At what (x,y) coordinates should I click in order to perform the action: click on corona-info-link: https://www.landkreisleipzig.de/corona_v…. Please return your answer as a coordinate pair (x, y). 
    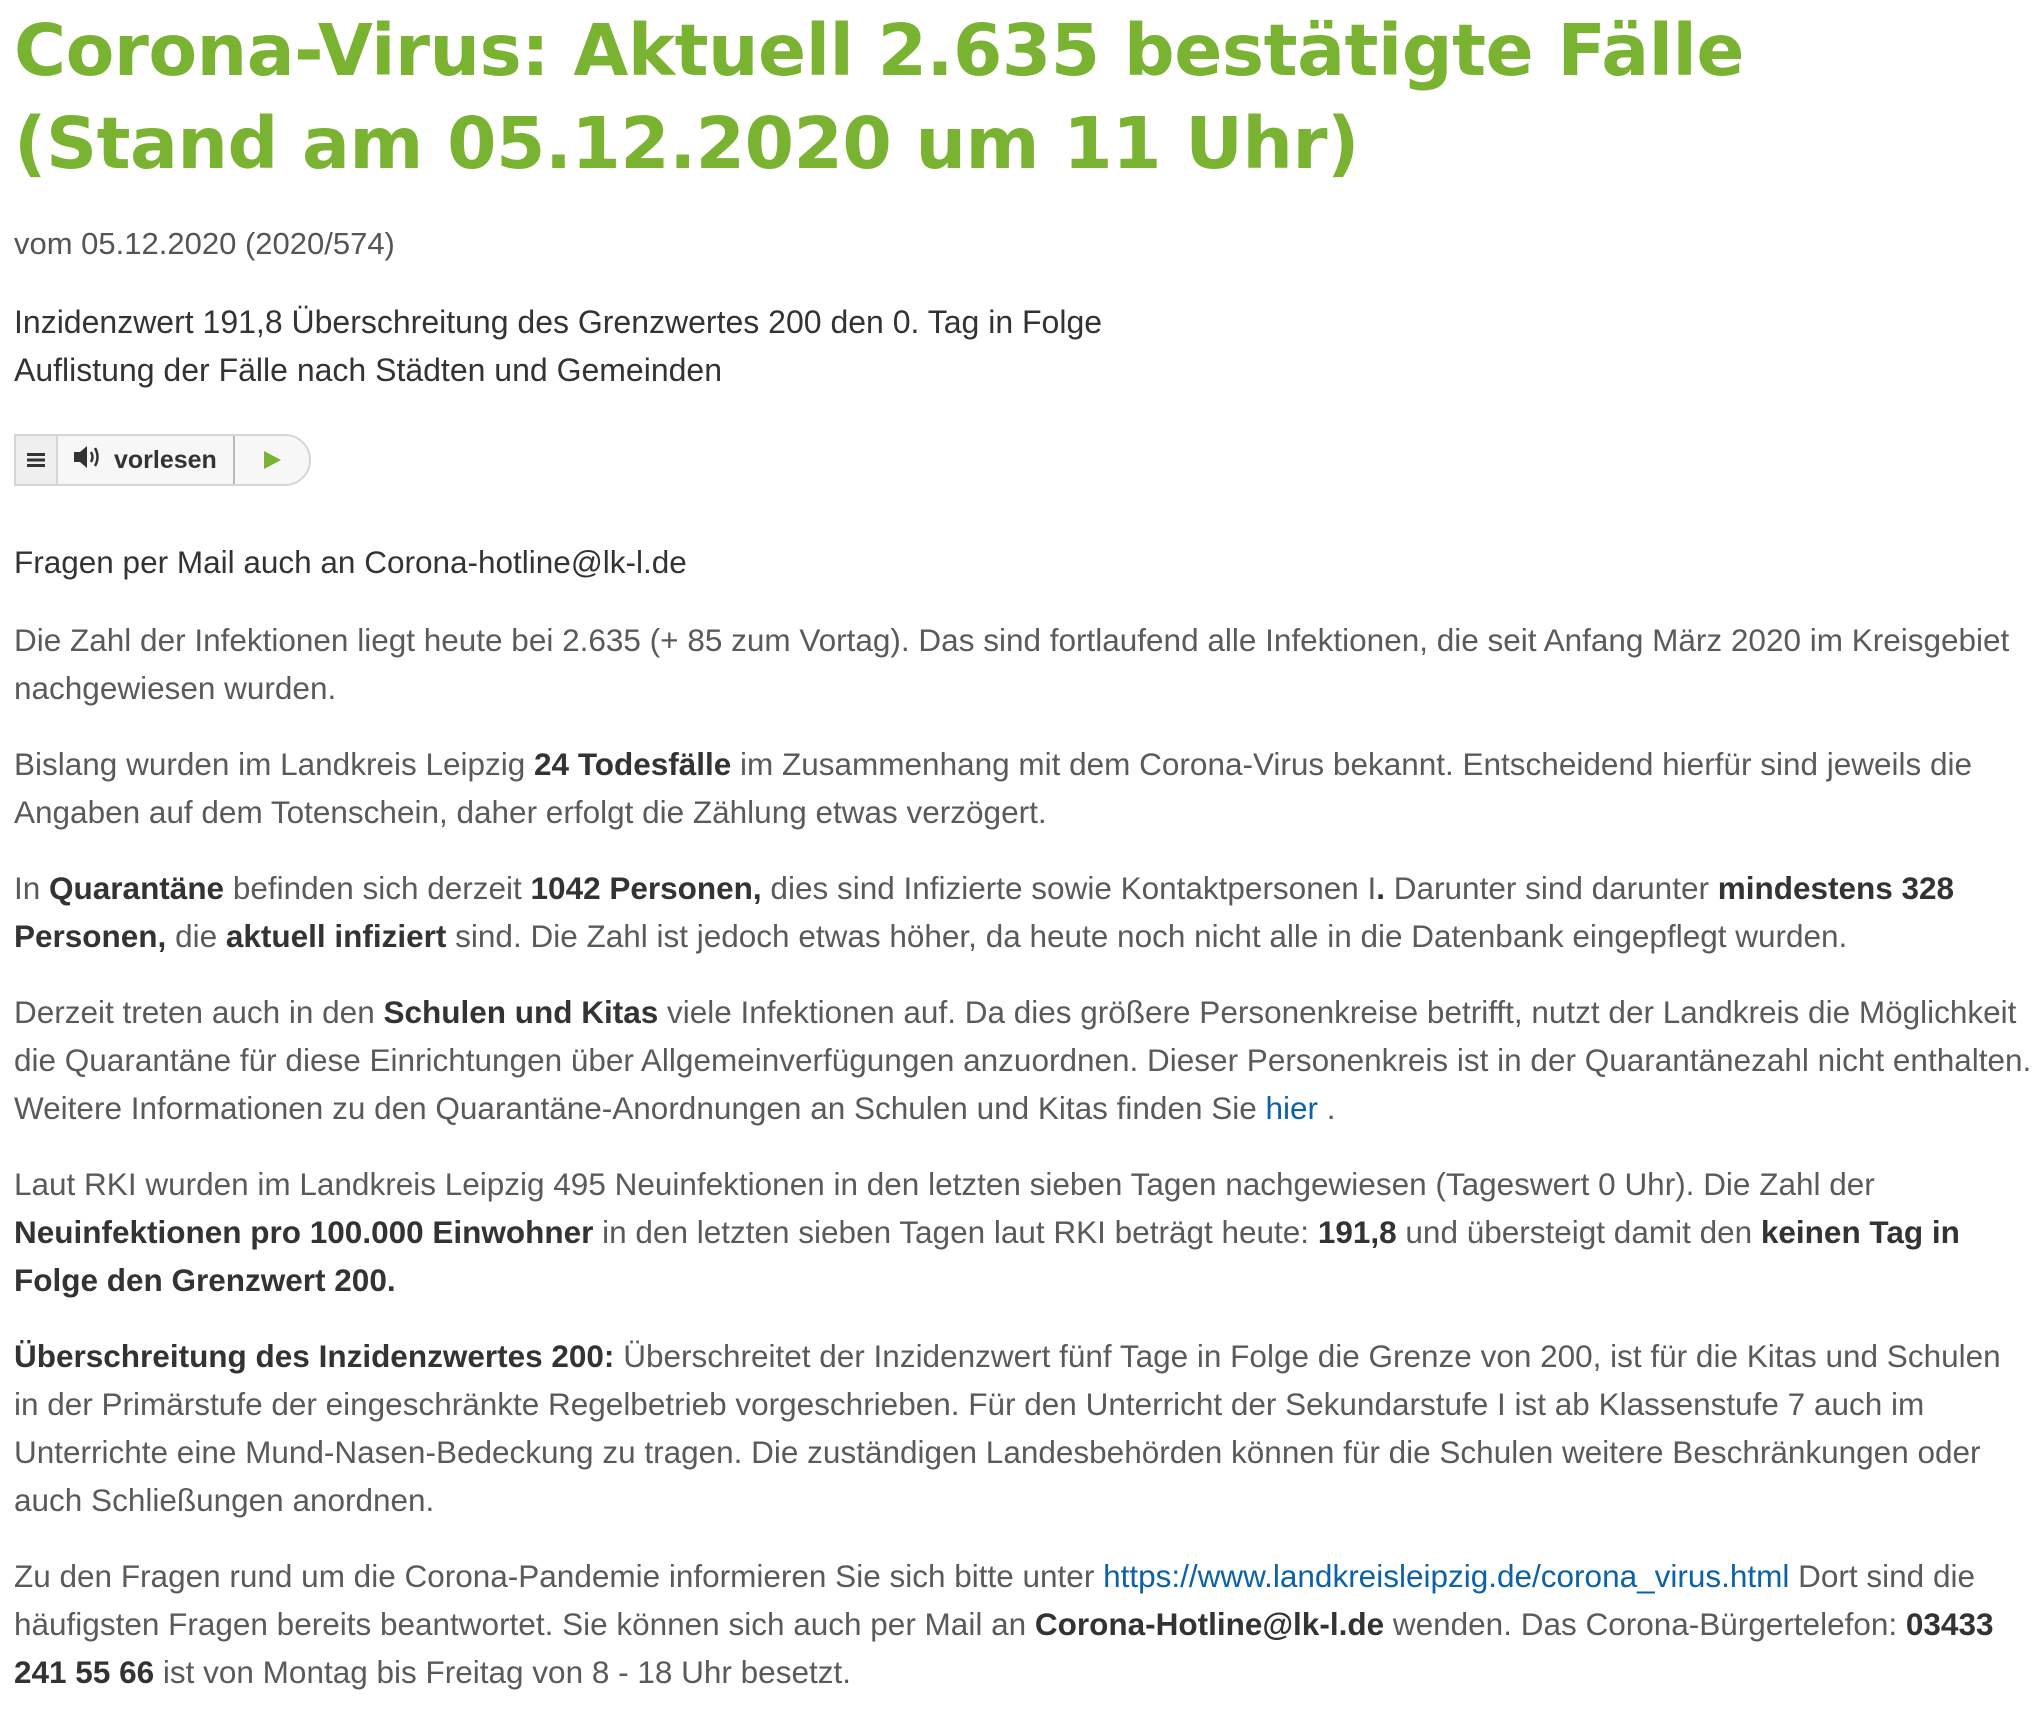
    Looking at the image, I should click on (1446, 1576).